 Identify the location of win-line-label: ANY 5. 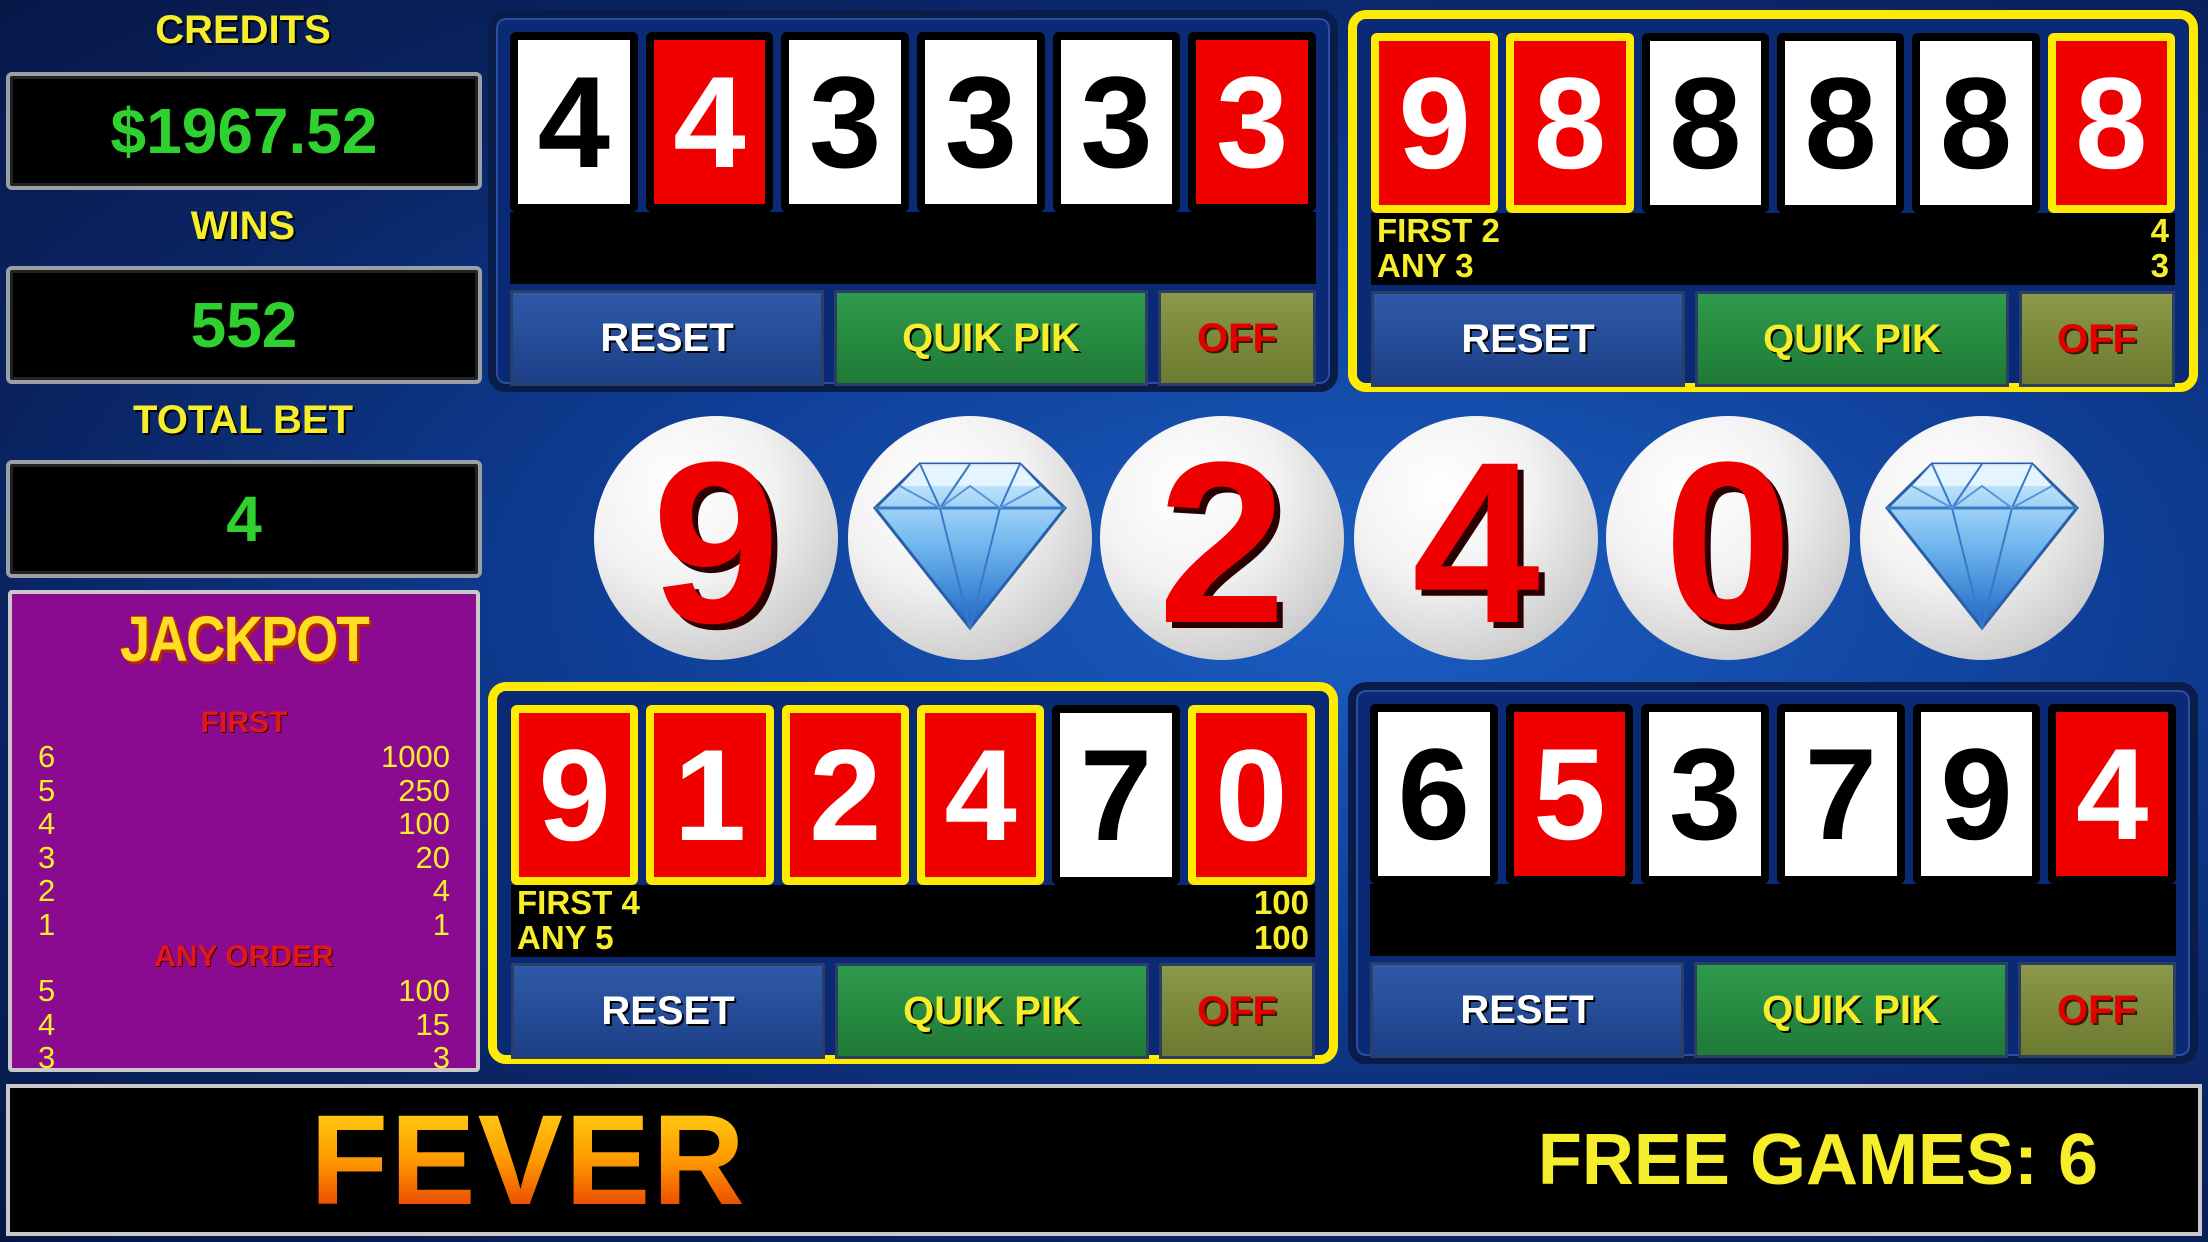
(565, 937).